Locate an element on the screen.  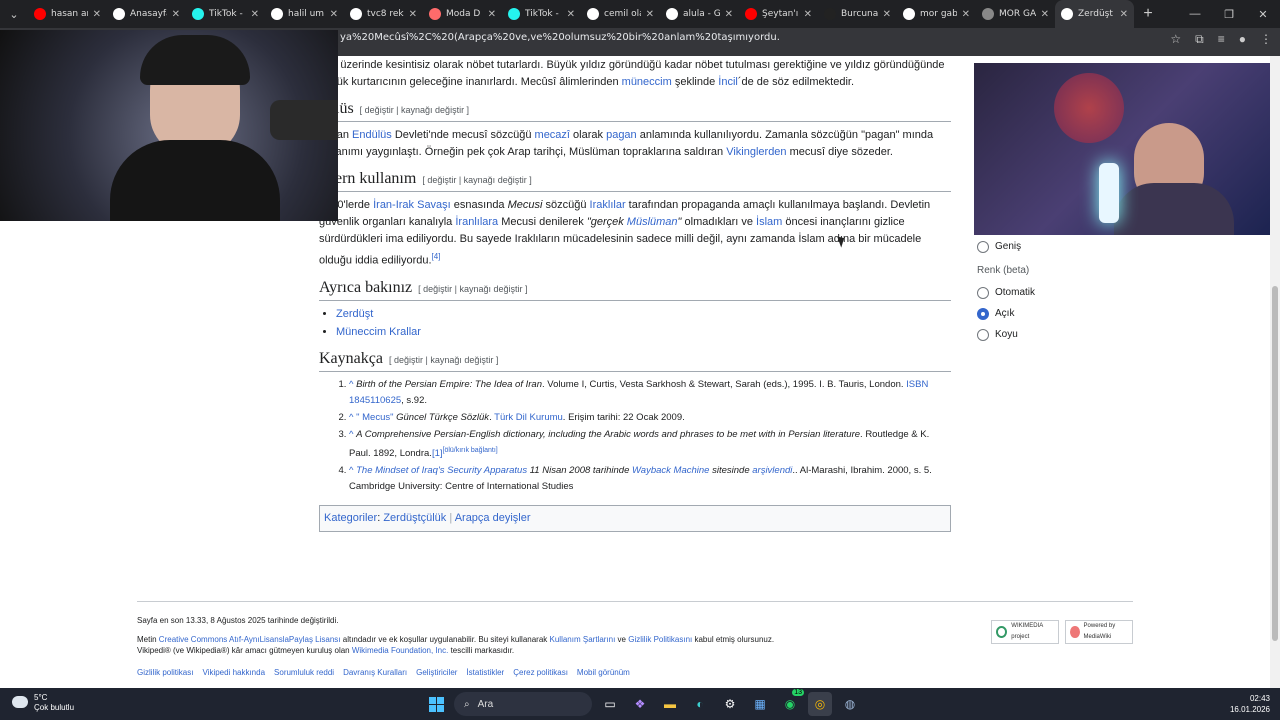
link-musluman: Müslüman is located at coordinates (652, 222).